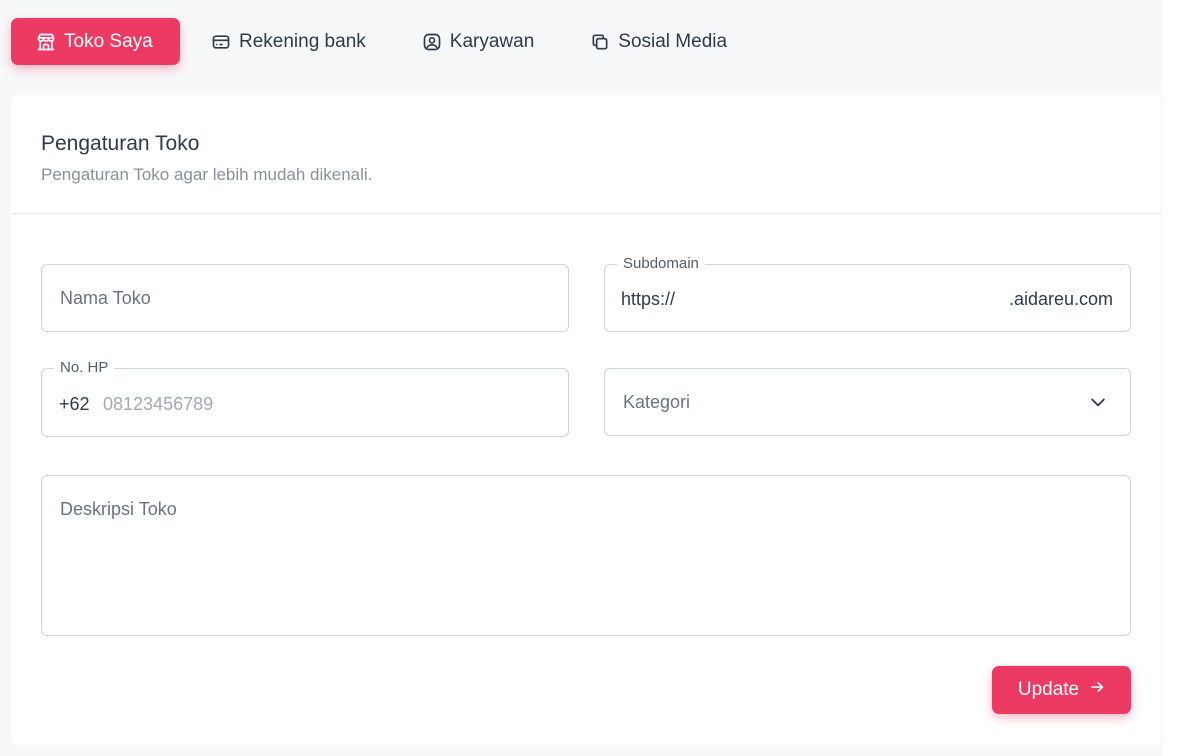 The width and height of the screenshot is (1194, 756). What do you see at coordinates (118, 509) in the screenshot?
I see `deskripsi-placeholder: Deskripsi Toko` at bounding box center [118, 509].